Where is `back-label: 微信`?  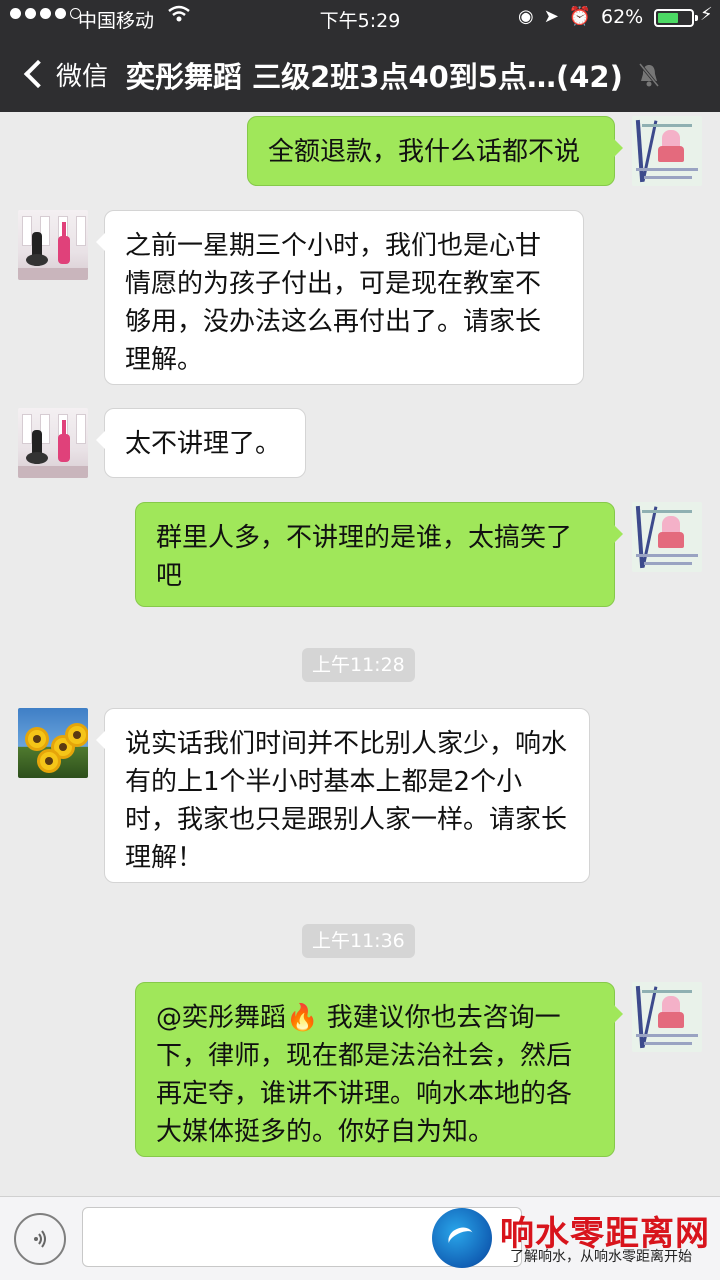 back-label: 微信 is located at coordinates (82, 76).